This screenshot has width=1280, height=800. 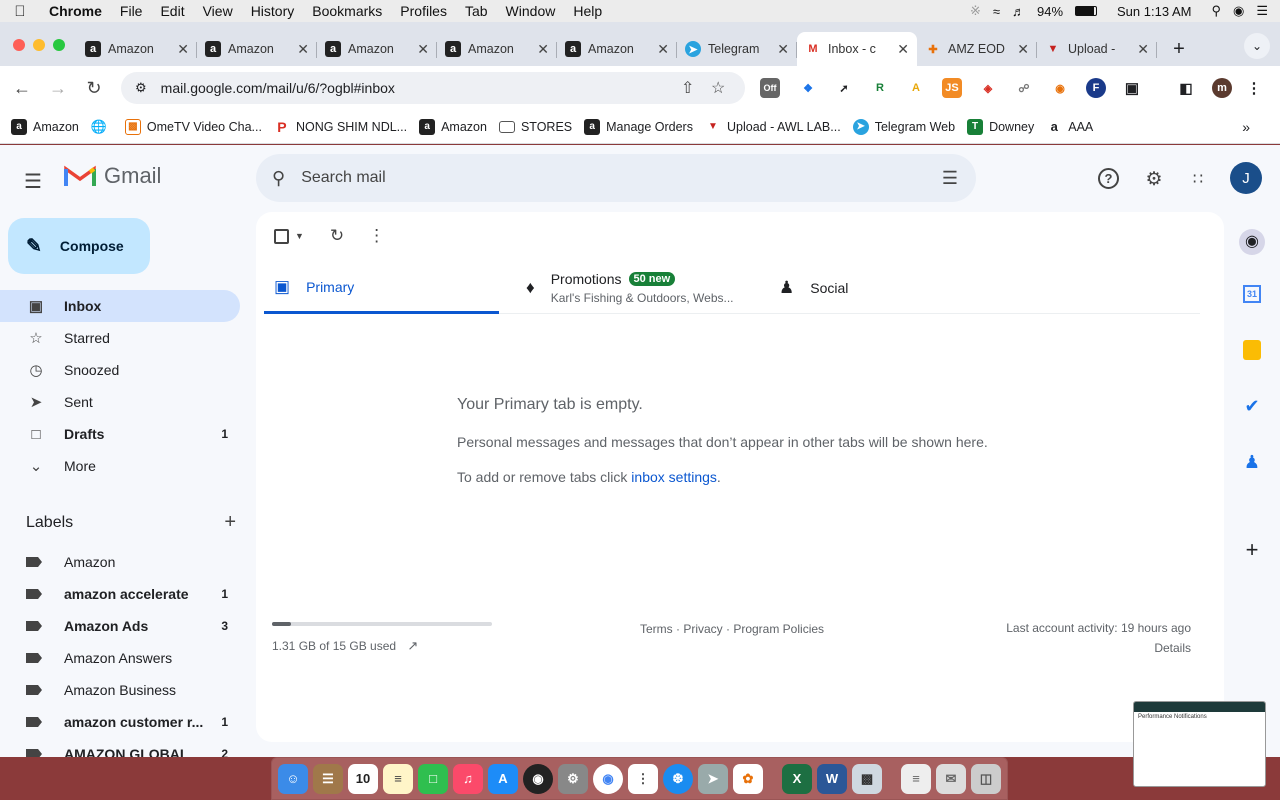 What do you see at coordinates (535, 127) in the screenshot?
I see `bookmark-folder: STORES` at bounding box center [535, 127].